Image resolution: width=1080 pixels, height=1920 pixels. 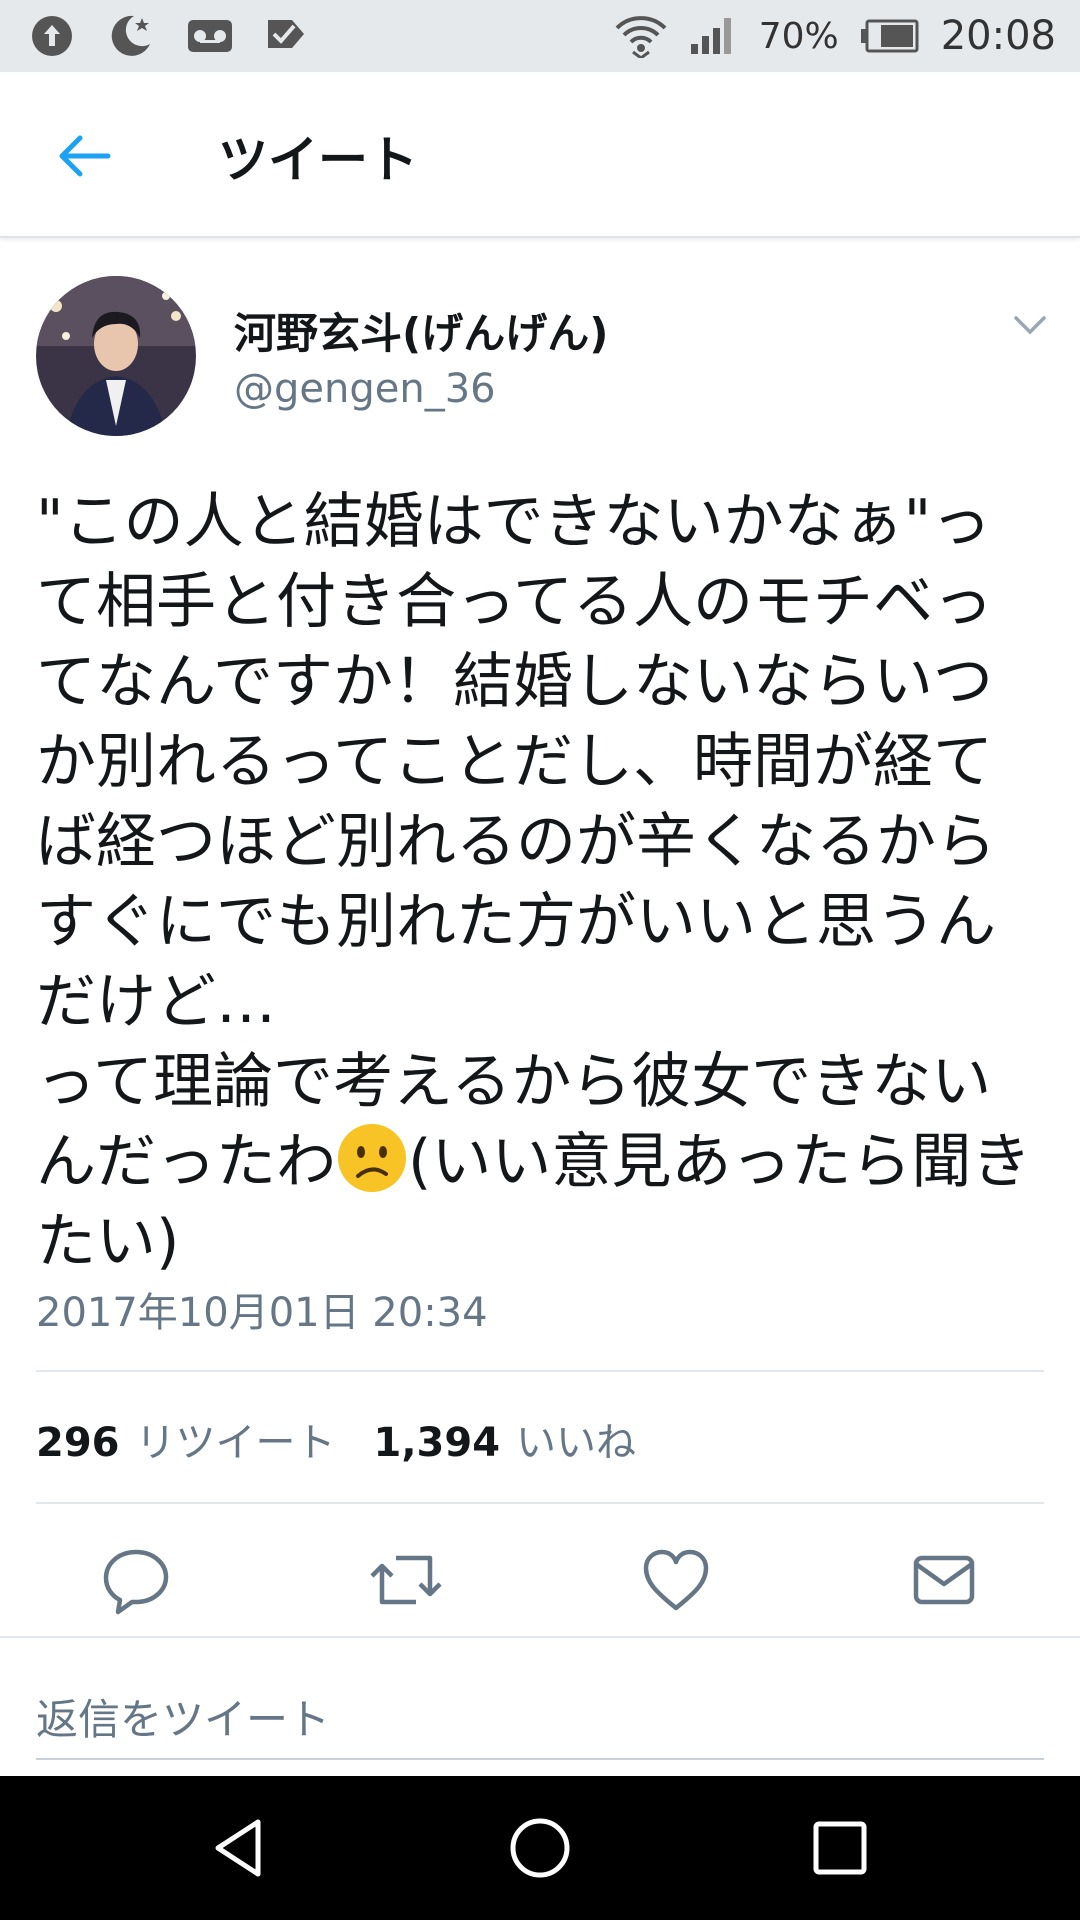 What do you see at coordinates (540, 155) in the screenshot?
I see `app-header: ツイート` at bounding box center [540, 155].